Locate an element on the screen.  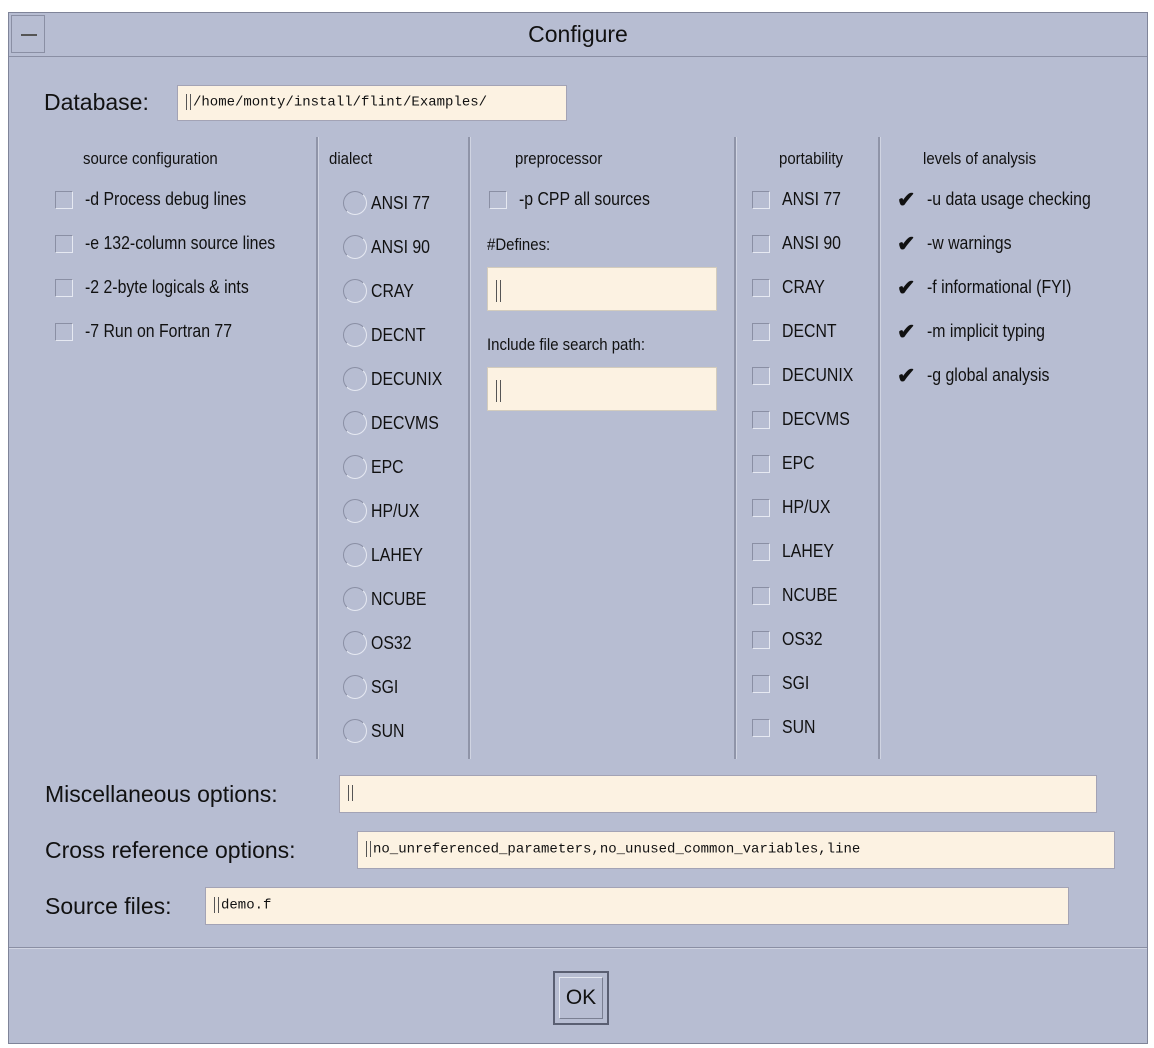
analysis-item: ✔ -m implicit typing is located at coordinates (979, 331).